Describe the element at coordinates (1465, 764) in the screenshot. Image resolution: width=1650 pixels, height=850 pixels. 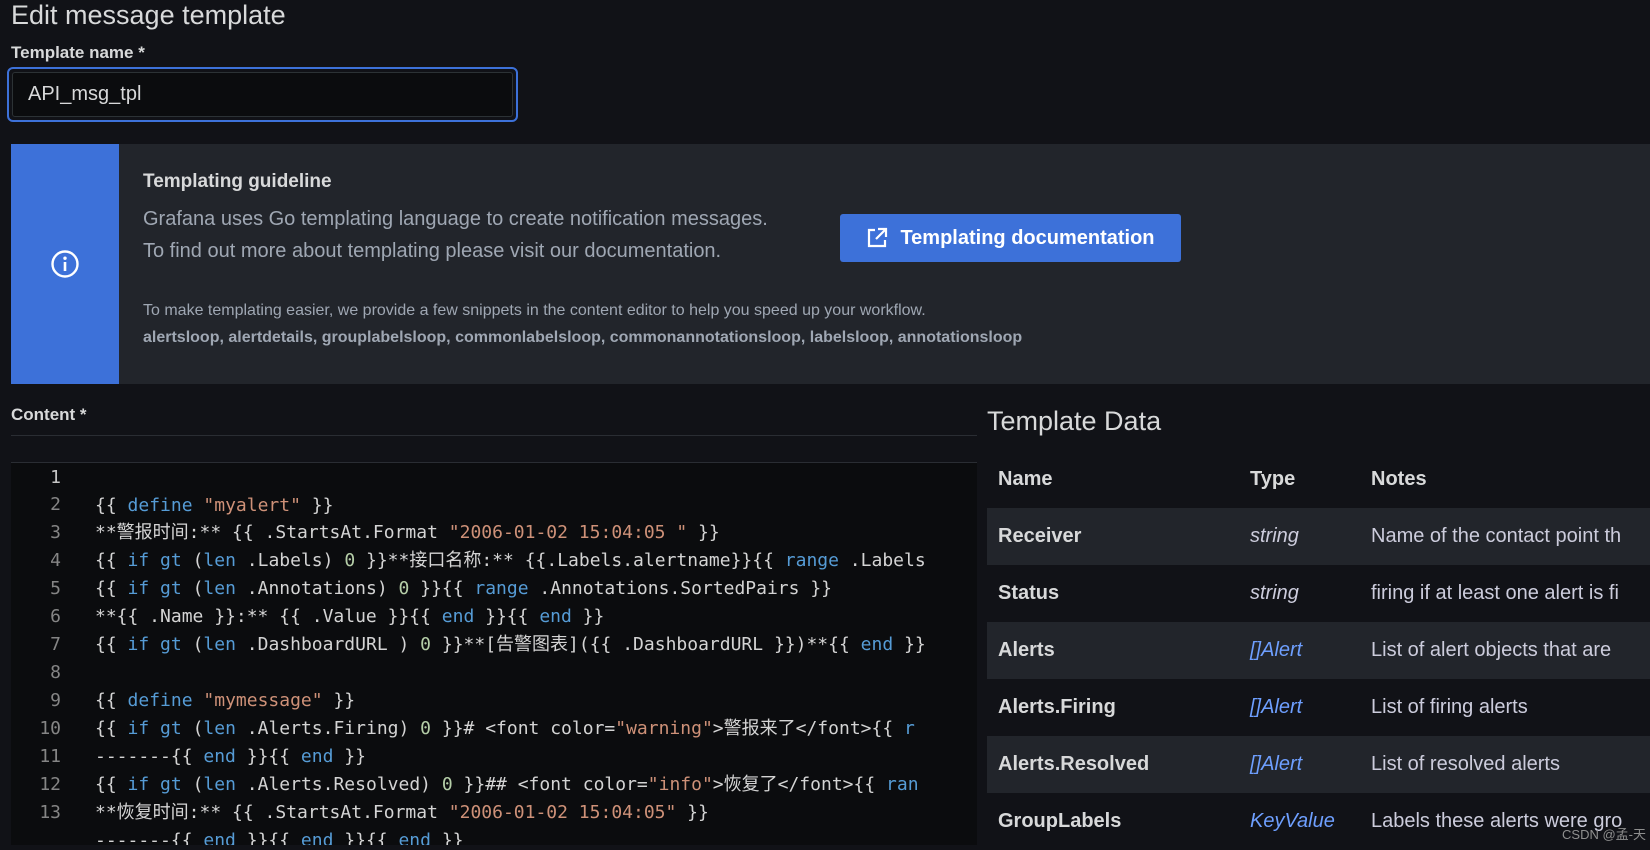
I see `row-notes: List of resolved alerts` at that location.